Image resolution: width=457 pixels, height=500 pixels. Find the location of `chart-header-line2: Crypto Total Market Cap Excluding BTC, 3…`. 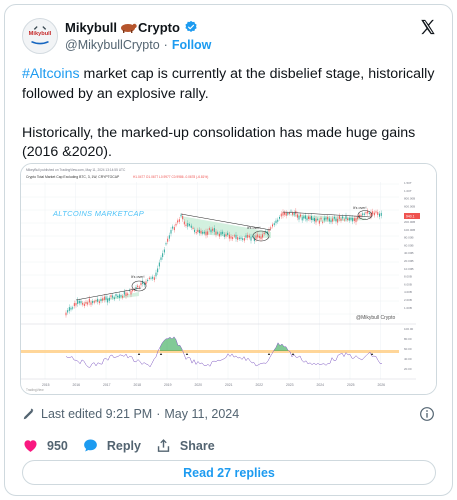

chart-header-line2: Crypto Total Market Cap Excluding BTC, 3… is located at coordinates (73, 177).